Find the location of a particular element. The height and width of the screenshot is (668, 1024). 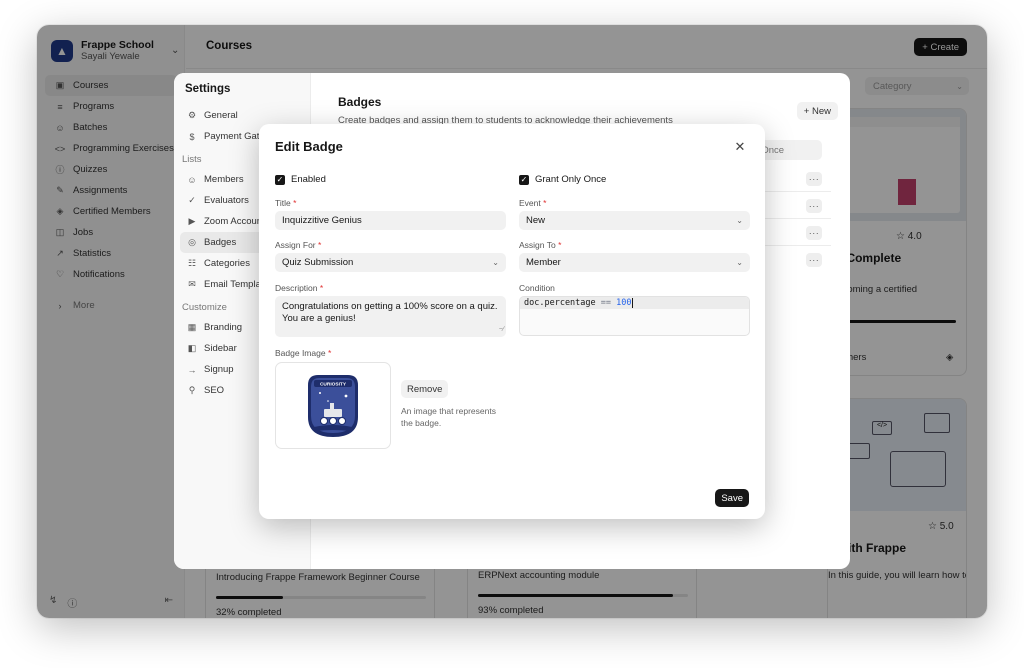

settings-item-general: ⚙ General is located at coordinates (242, 115).